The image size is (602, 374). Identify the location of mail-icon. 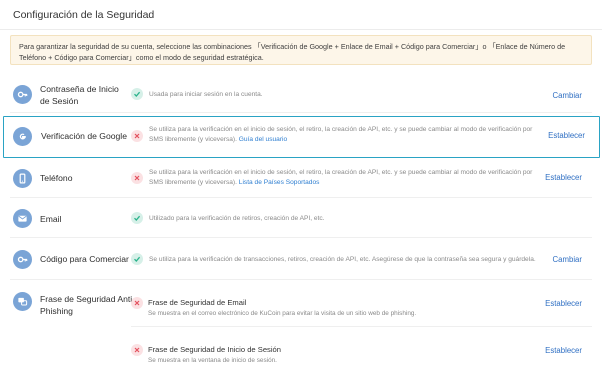
(22, 218).